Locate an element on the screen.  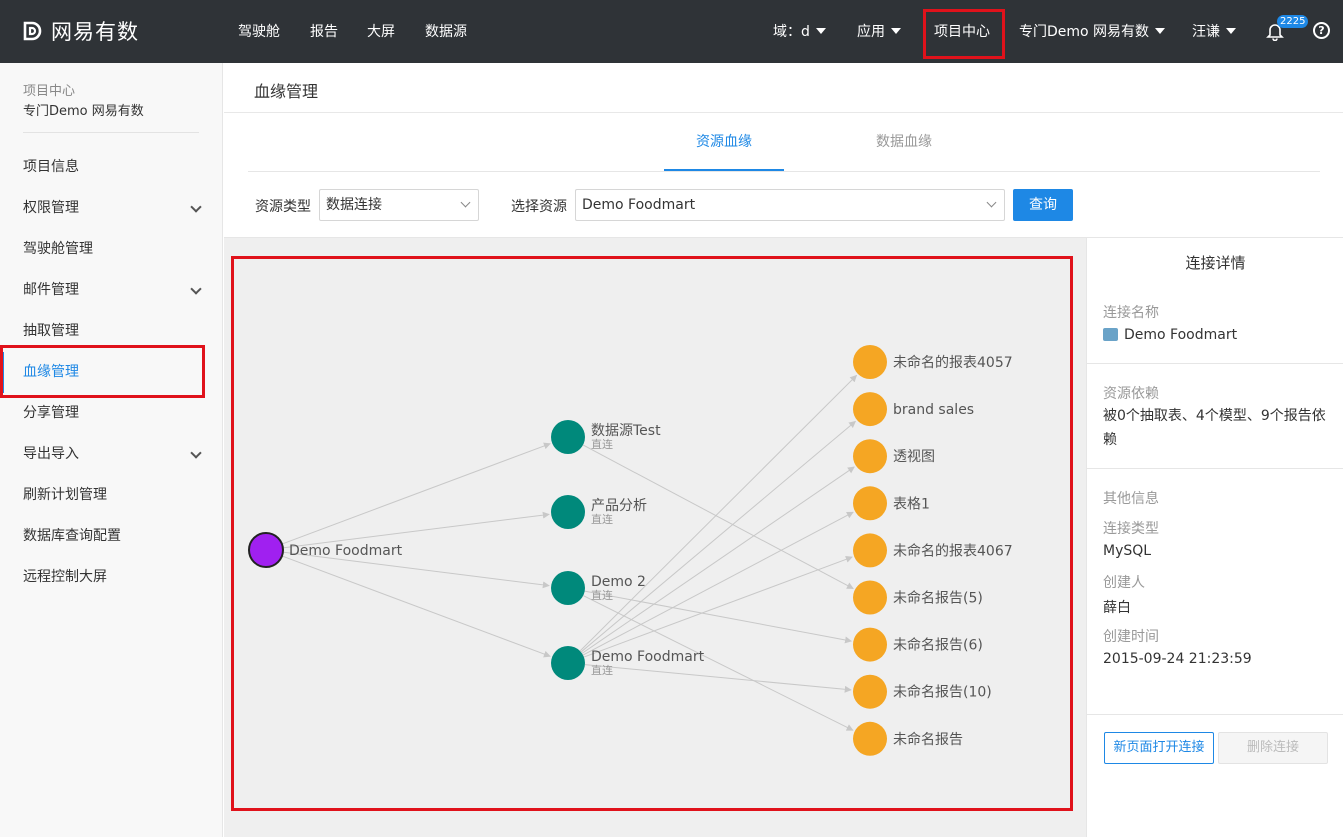
logo: 网易有数 is located at coordinates (80, 31).